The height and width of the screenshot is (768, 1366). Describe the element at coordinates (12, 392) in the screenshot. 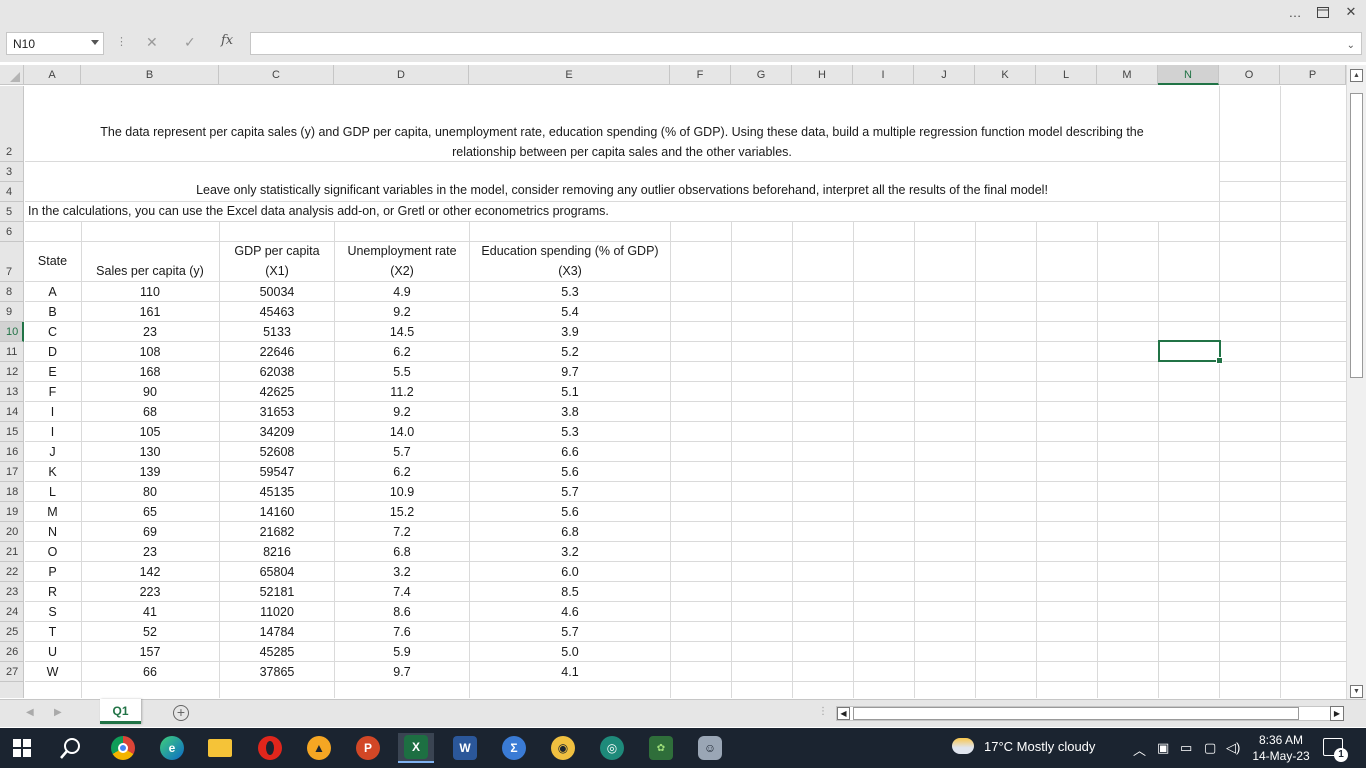

I see `row-header-13: 13` at that location.